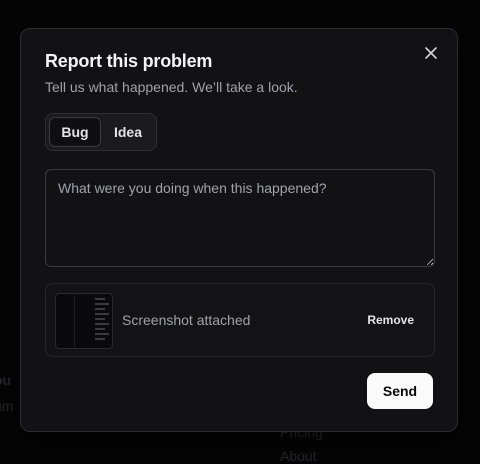  Describe the element at coordinates (129, 61) in the screenshot. I see `dialog-title: Report this problem` at that location.